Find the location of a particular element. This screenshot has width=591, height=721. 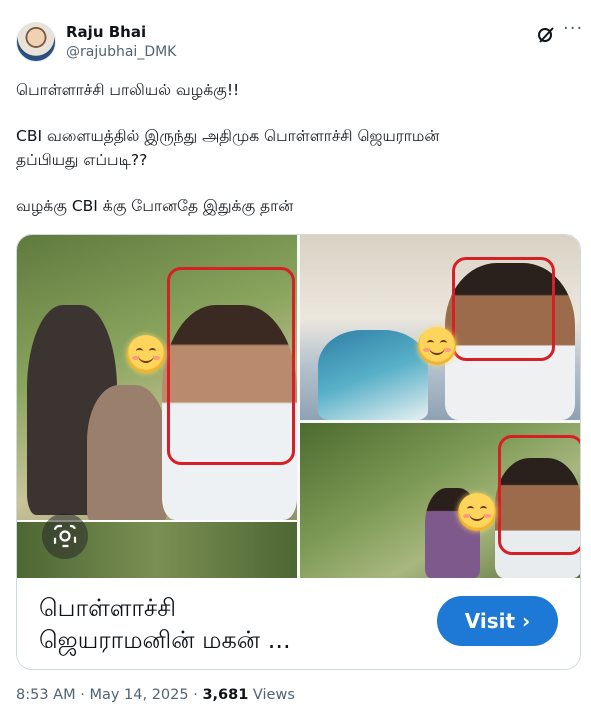

author-name: Raju Bhai is located at coordinates (106, 32).